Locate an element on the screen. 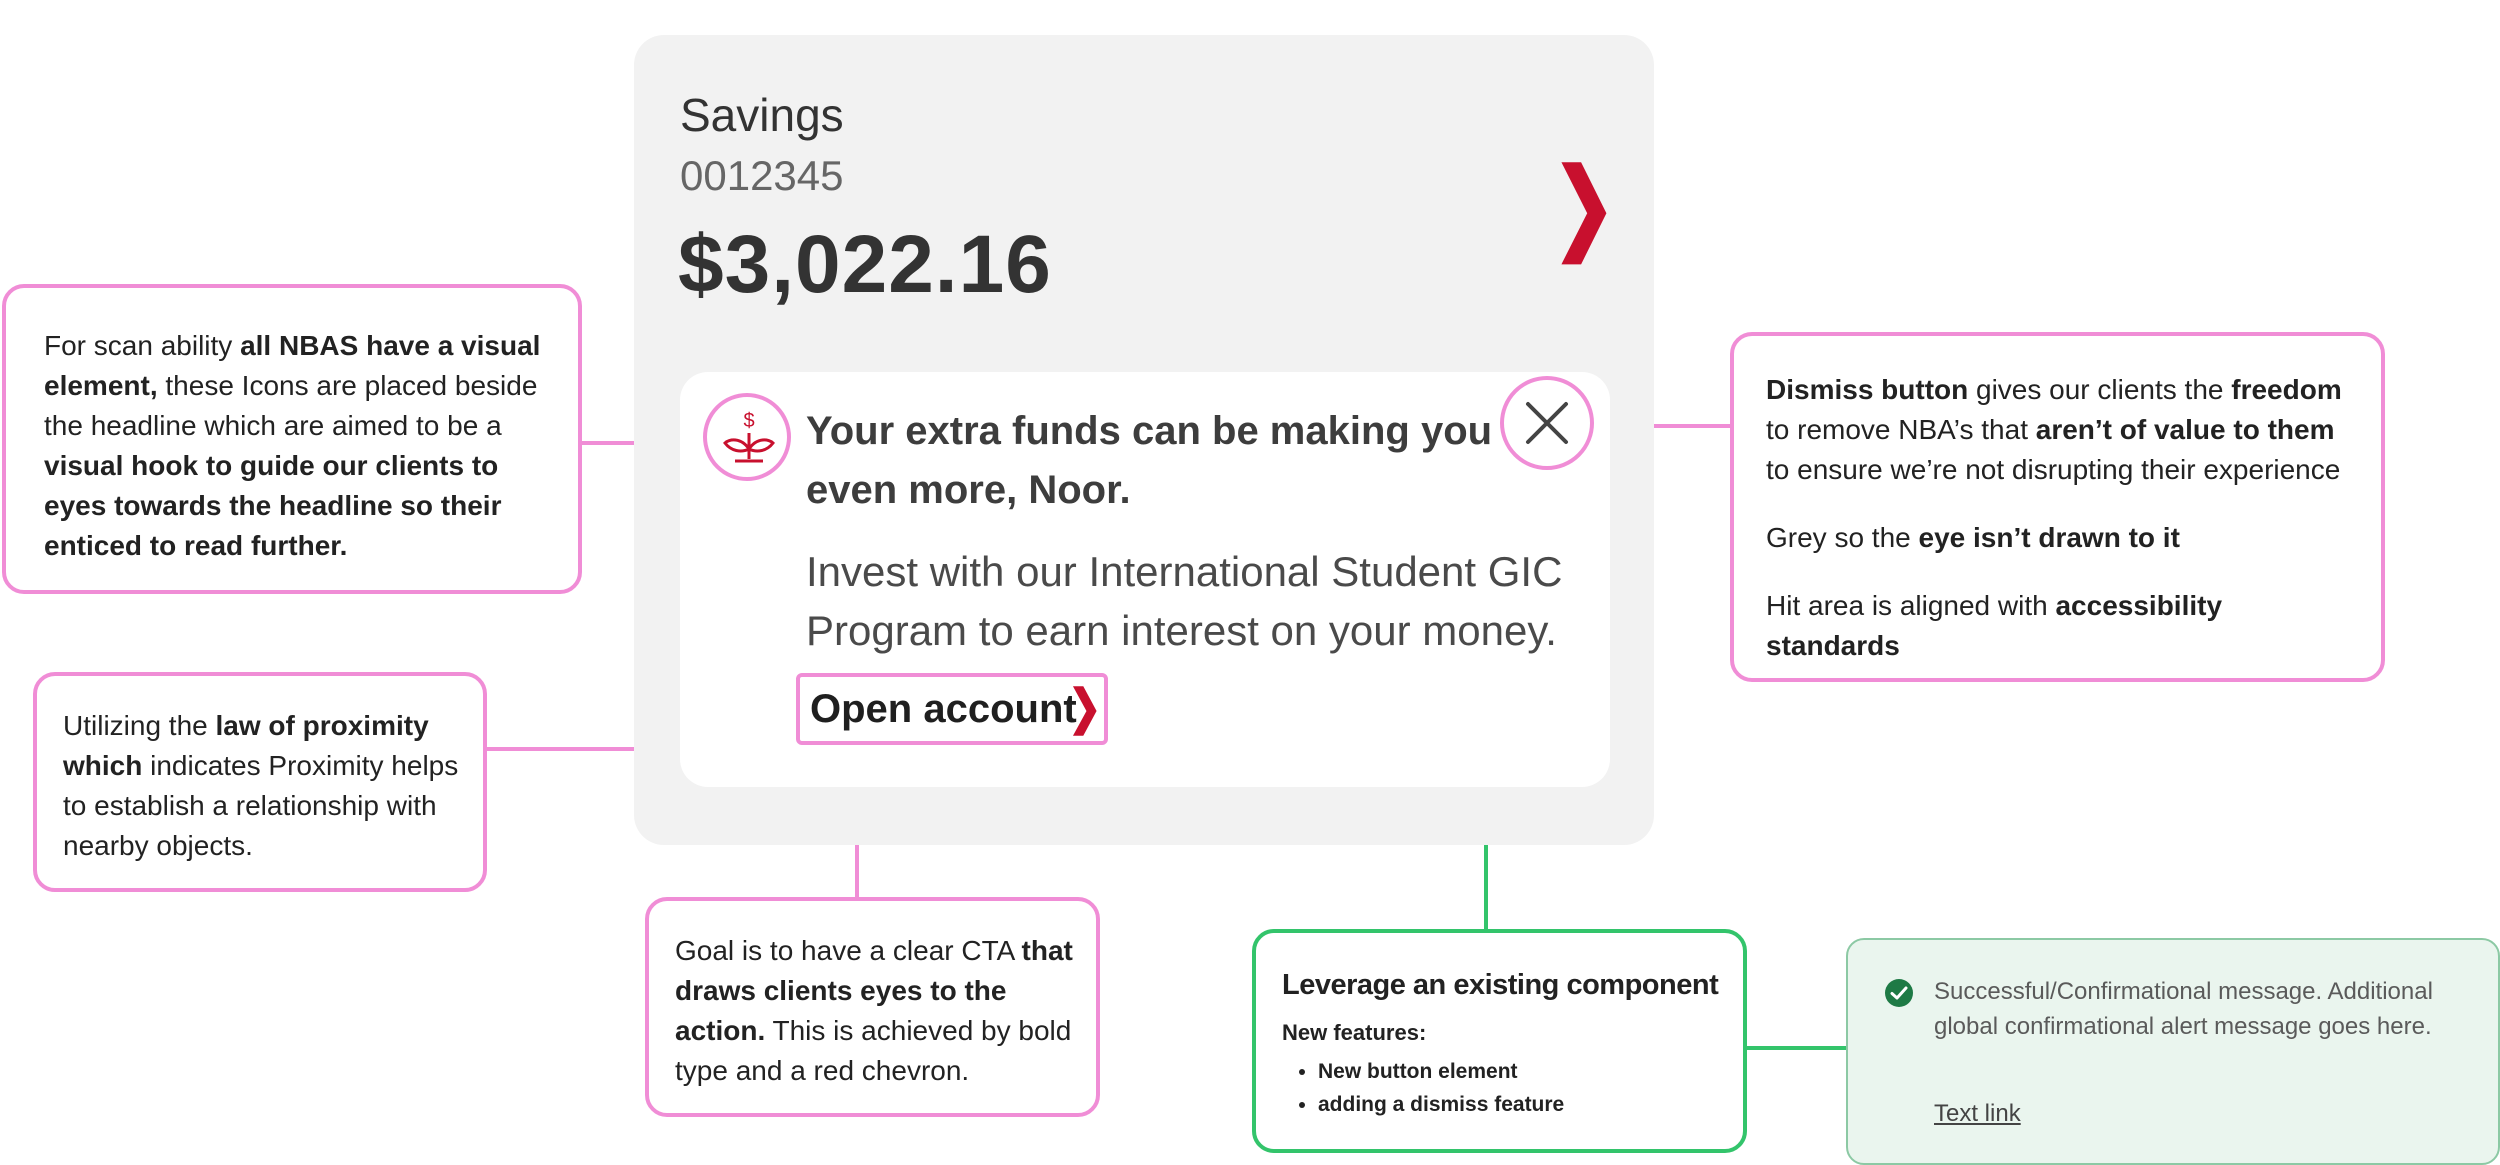 The image size is (2500, 1165). annotation-dismiss-p2: Grey so the eye isn’t drawn to it is located at coordinates (2063, 538).